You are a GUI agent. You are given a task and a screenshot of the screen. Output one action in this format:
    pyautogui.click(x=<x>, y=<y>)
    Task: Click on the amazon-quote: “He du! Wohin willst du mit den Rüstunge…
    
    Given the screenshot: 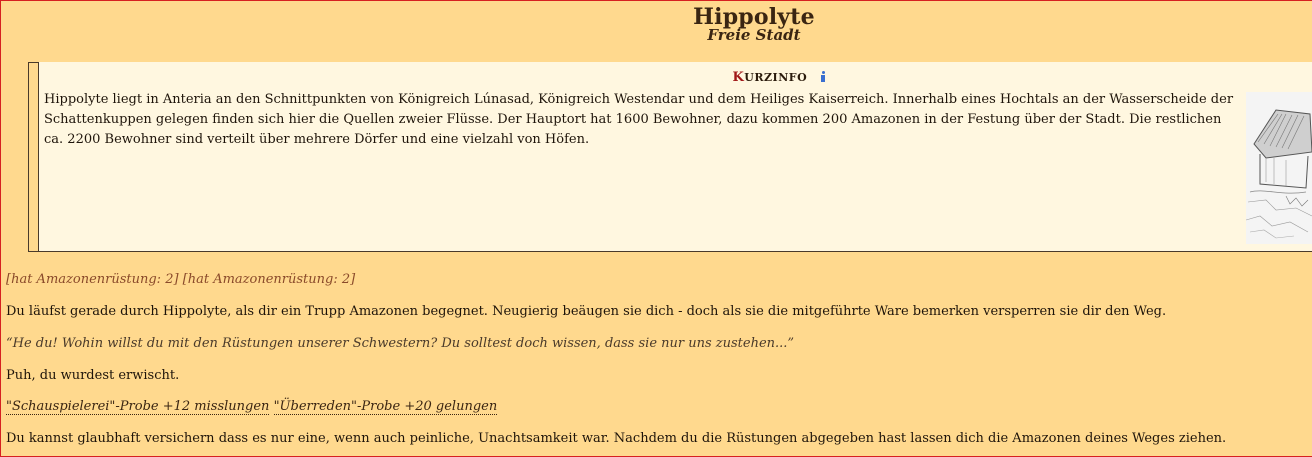 What is the action you would take?
    pyautogui.click(x=400, y=343)
    